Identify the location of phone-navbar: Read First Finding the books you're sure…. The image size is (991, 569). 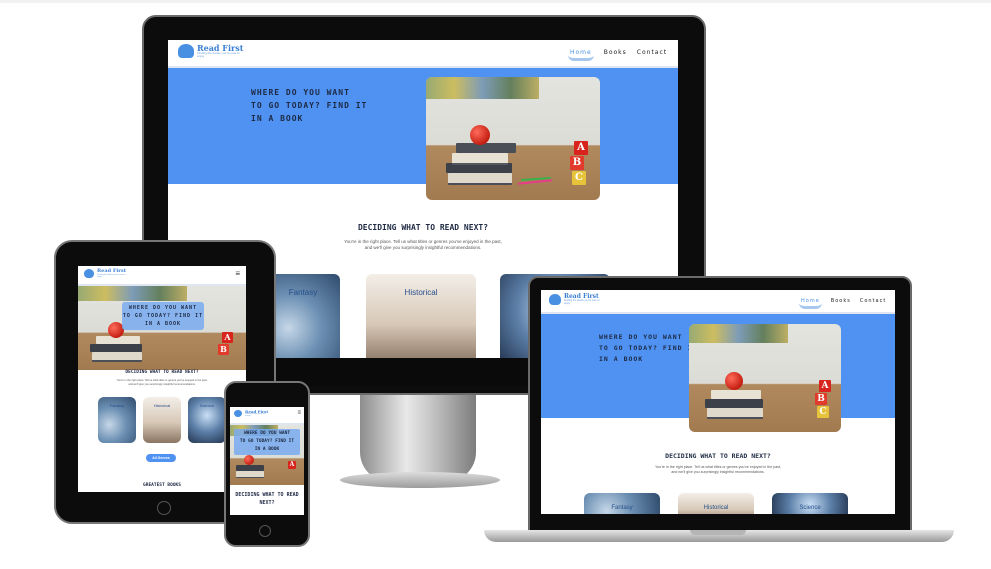
(267, 416).